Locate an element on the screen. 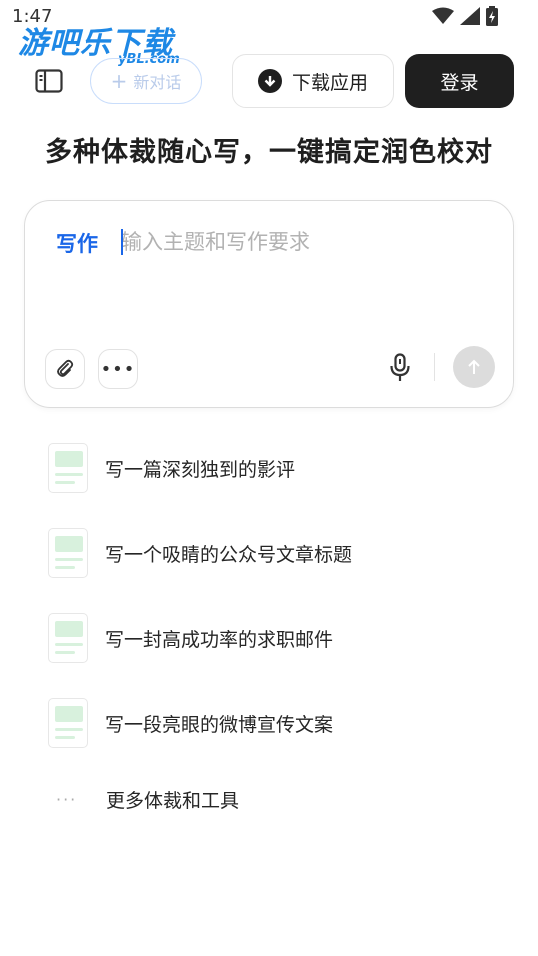 The image size is (538, 956). sidebar-toggle-button is located at coordinates (49, 81).